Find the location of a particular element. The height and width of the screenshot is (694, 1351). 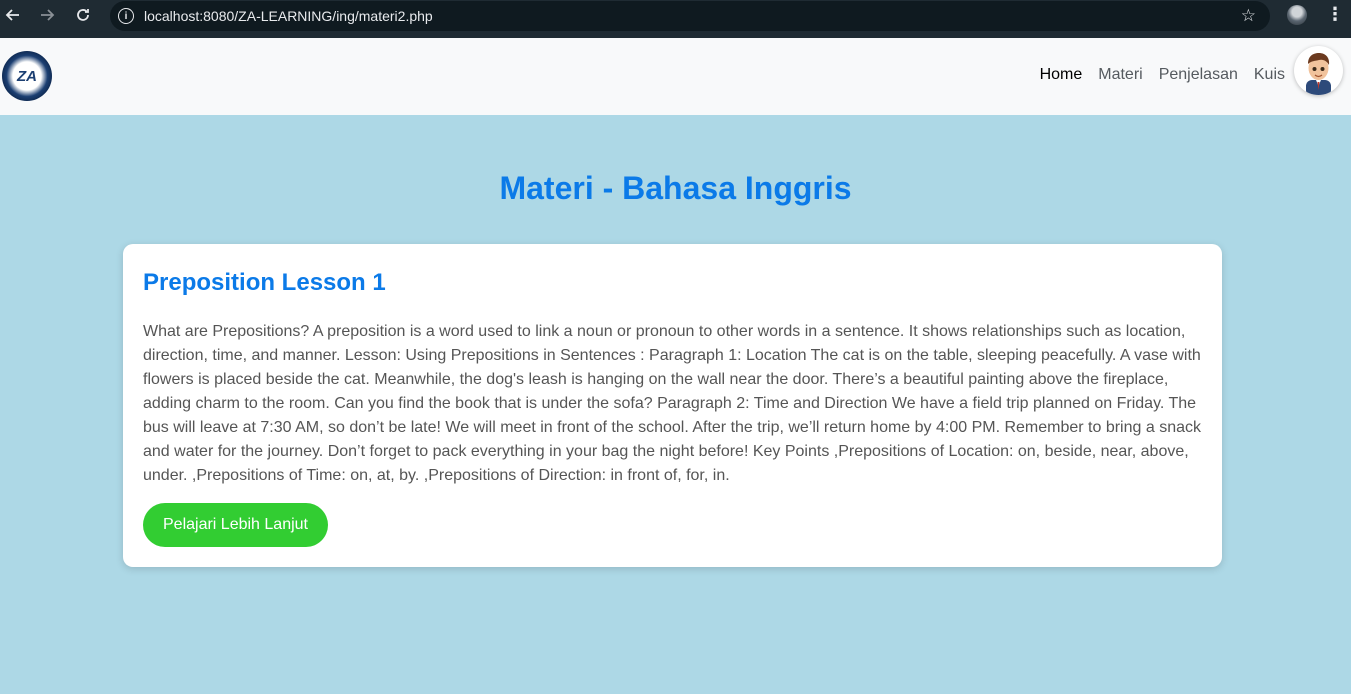

nav-links: Home Materi Penjelasan Kuis is located at coordinates (1162, 75).